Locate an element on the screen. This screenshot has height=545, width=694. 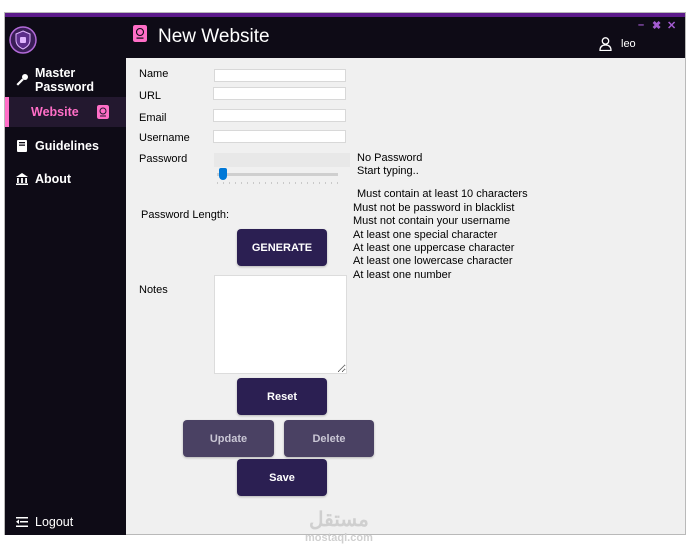
generate-button: GENERATE is located at coordinates (282, 247).